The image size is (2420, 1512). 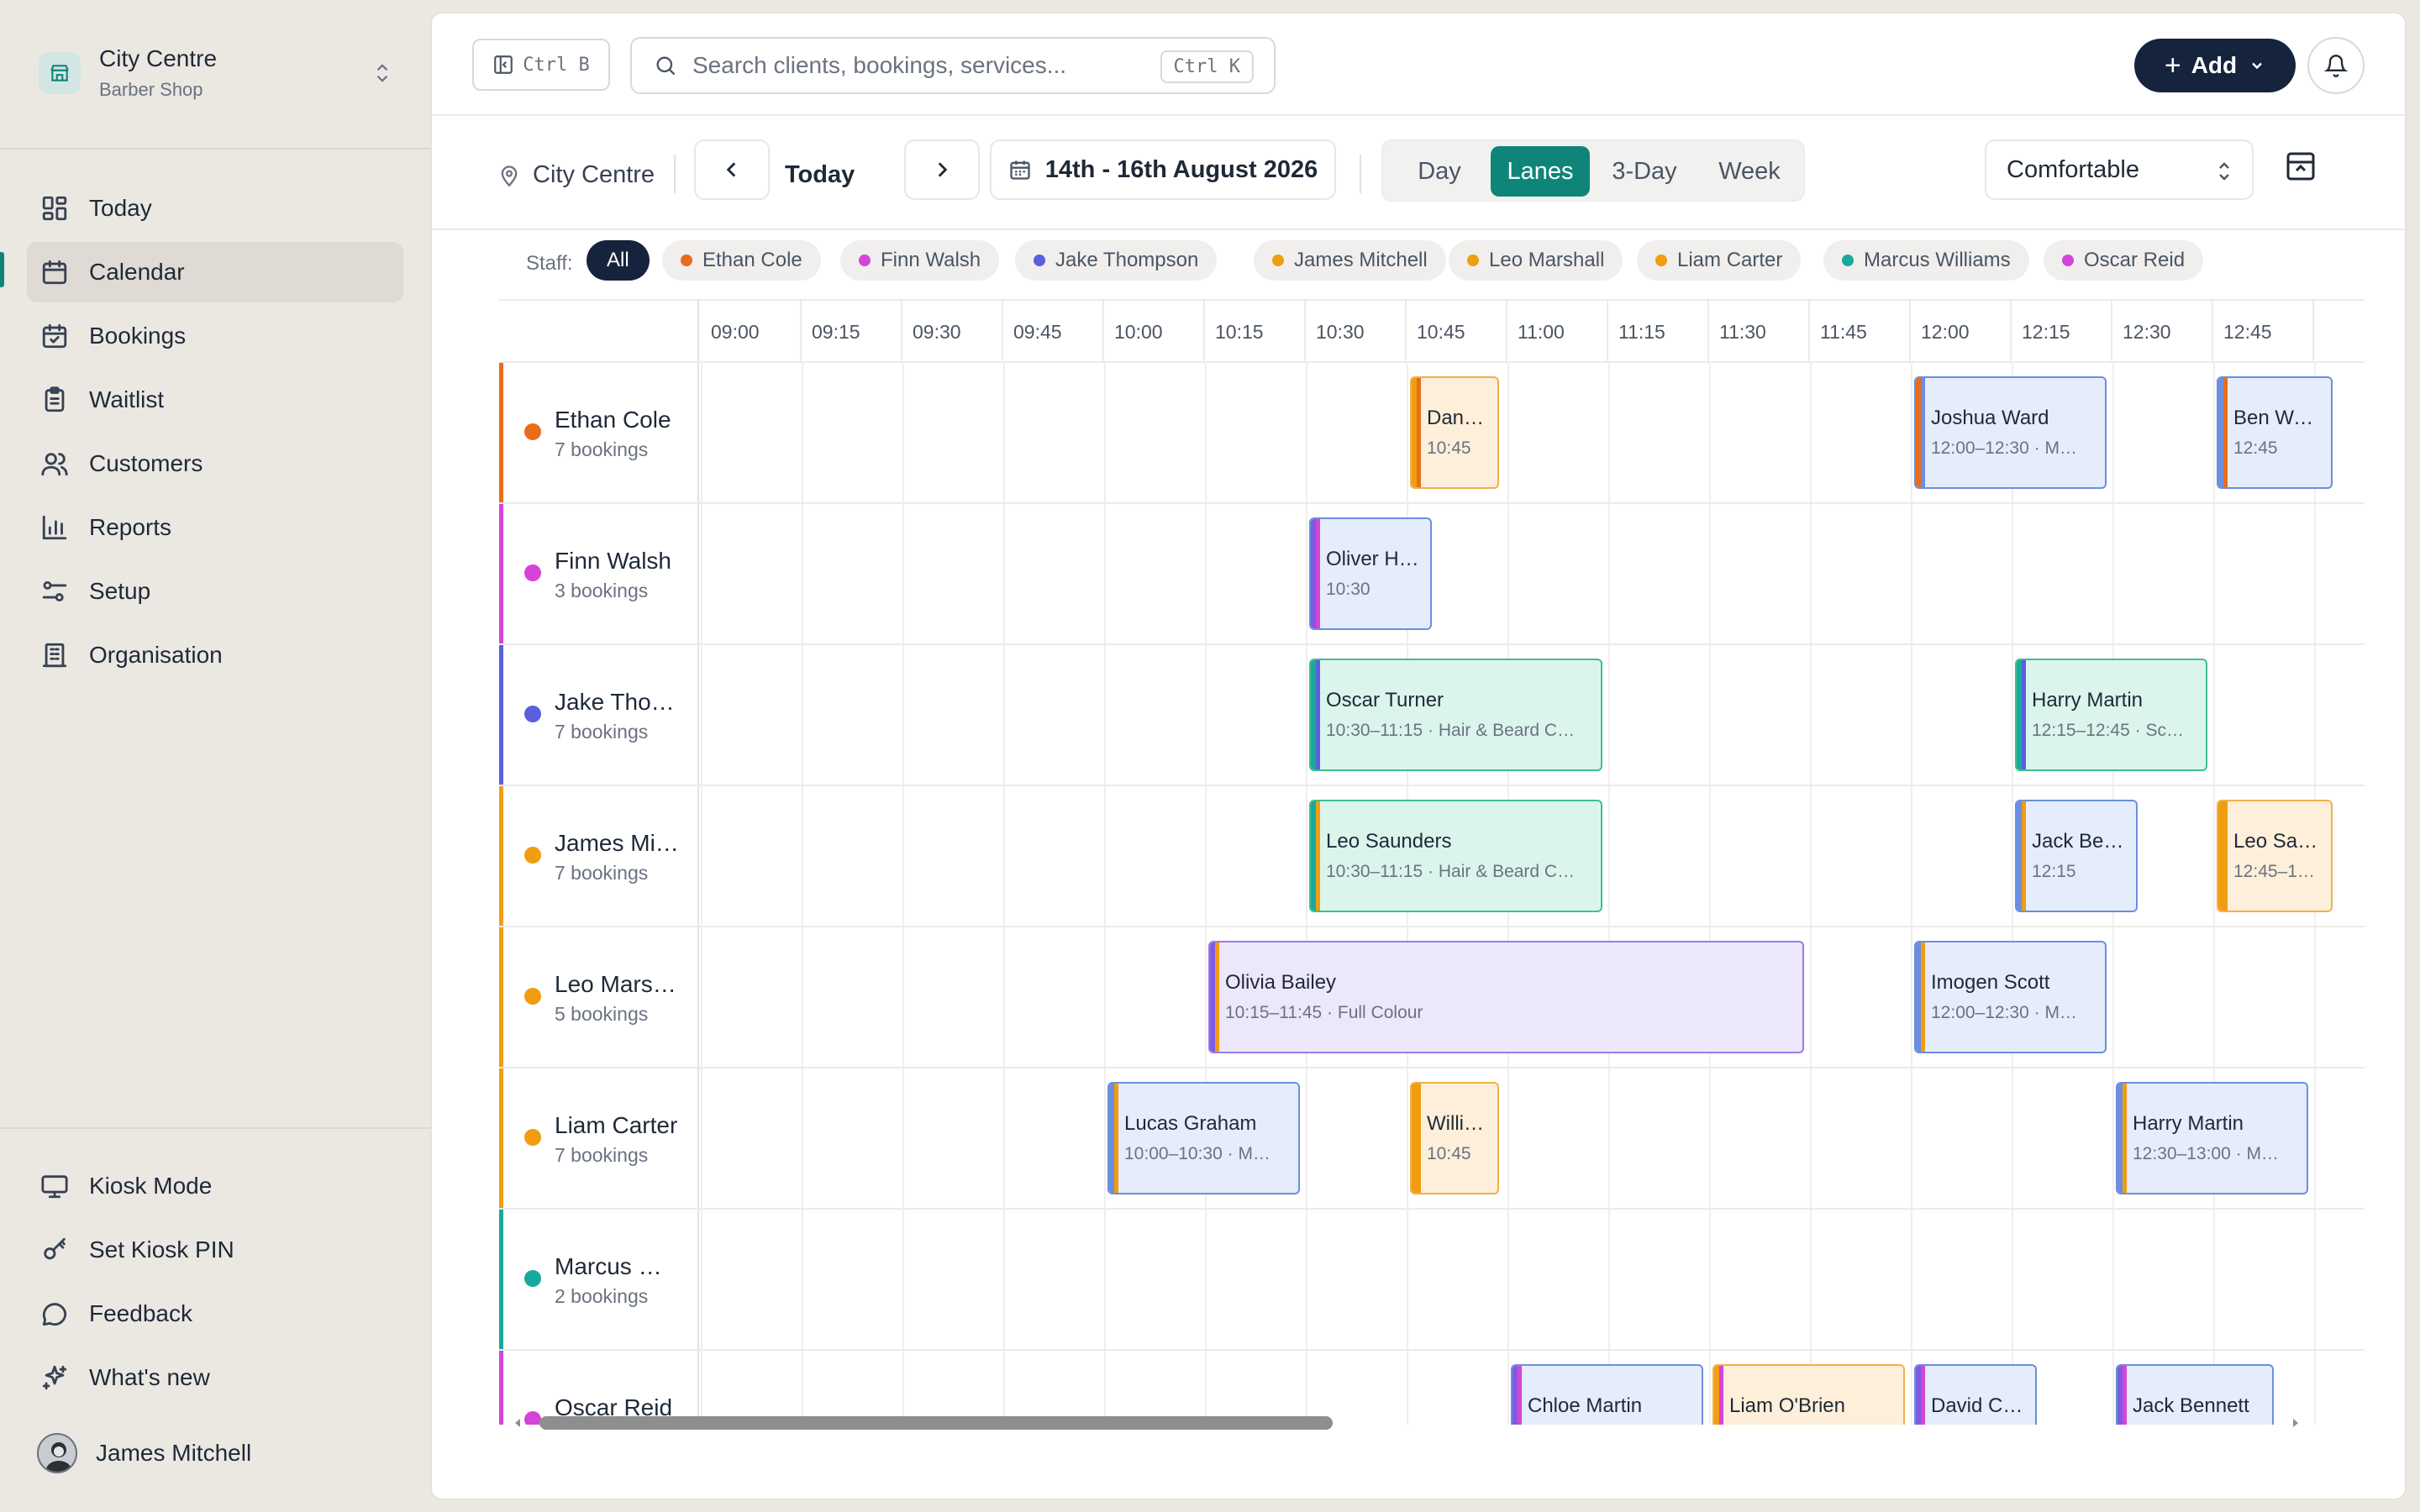 I want to click on sidebar-item-reports: Reports, so click(x=215, y=527).